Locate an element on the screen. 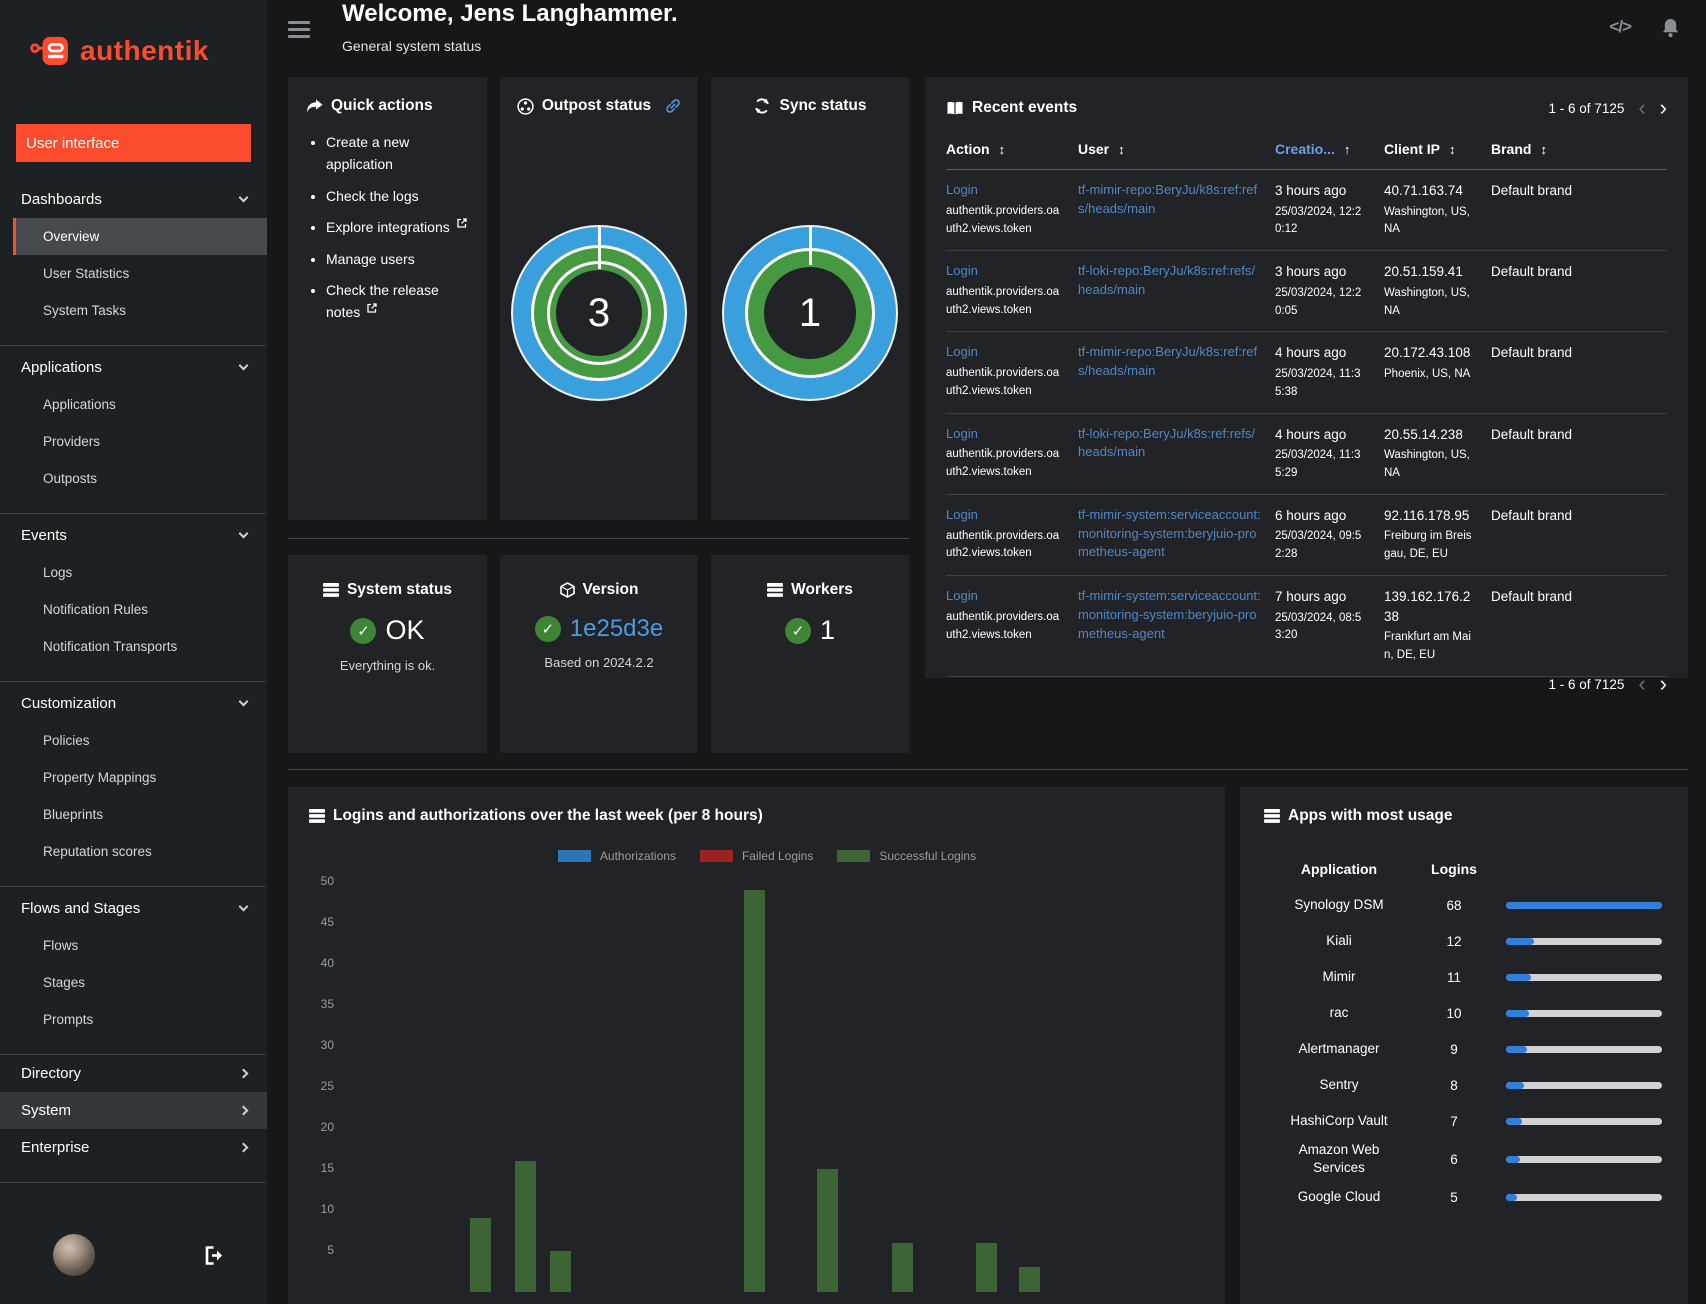 Image resolution: width=1706 pixels, height=1304 pixels. pagination-label: 1 - 6 of 7125 is located at coordinates (1586, 108).